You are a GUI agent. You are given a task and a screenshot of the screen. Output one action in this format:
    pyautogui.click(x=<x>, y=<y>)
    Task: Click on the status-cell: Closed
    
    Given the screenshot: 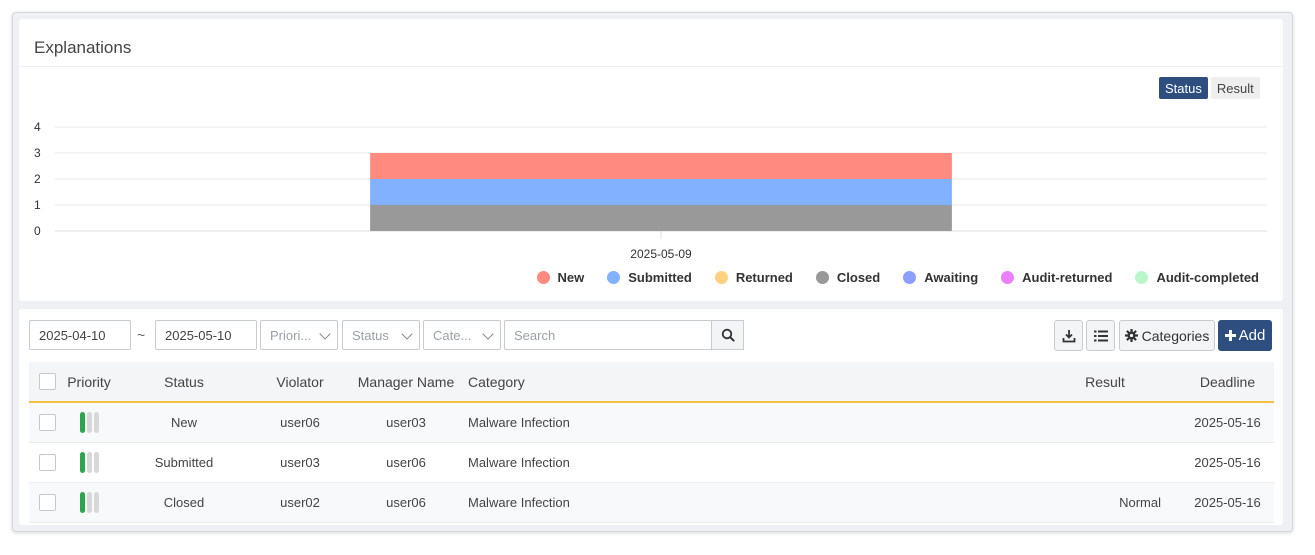 What is the action you would take?
    pyautogui.click(x=184, y=502)
    